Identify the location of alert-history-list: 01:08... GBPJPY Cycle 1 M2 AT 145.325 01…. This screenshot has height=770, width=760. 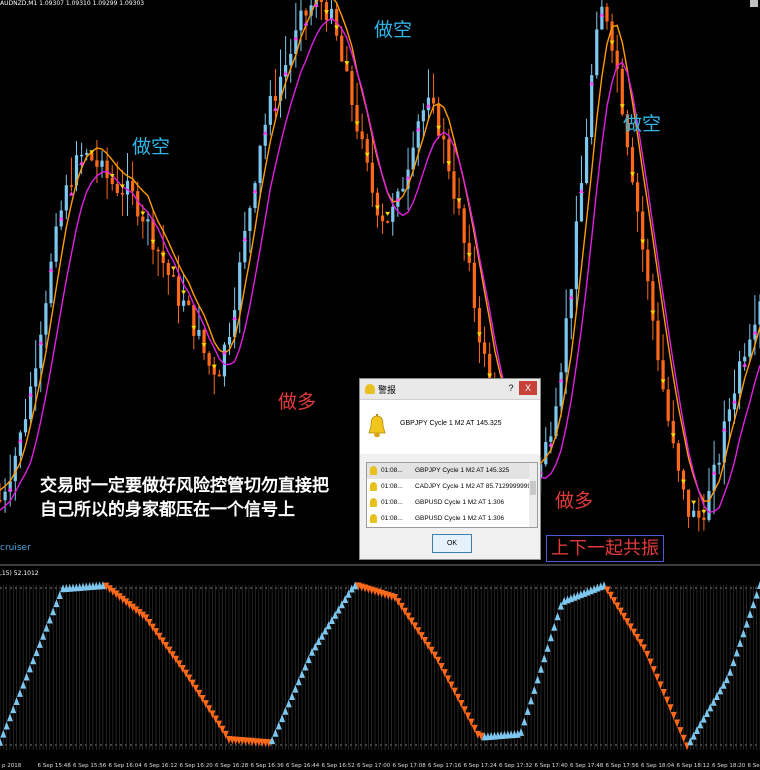
(452, 495).